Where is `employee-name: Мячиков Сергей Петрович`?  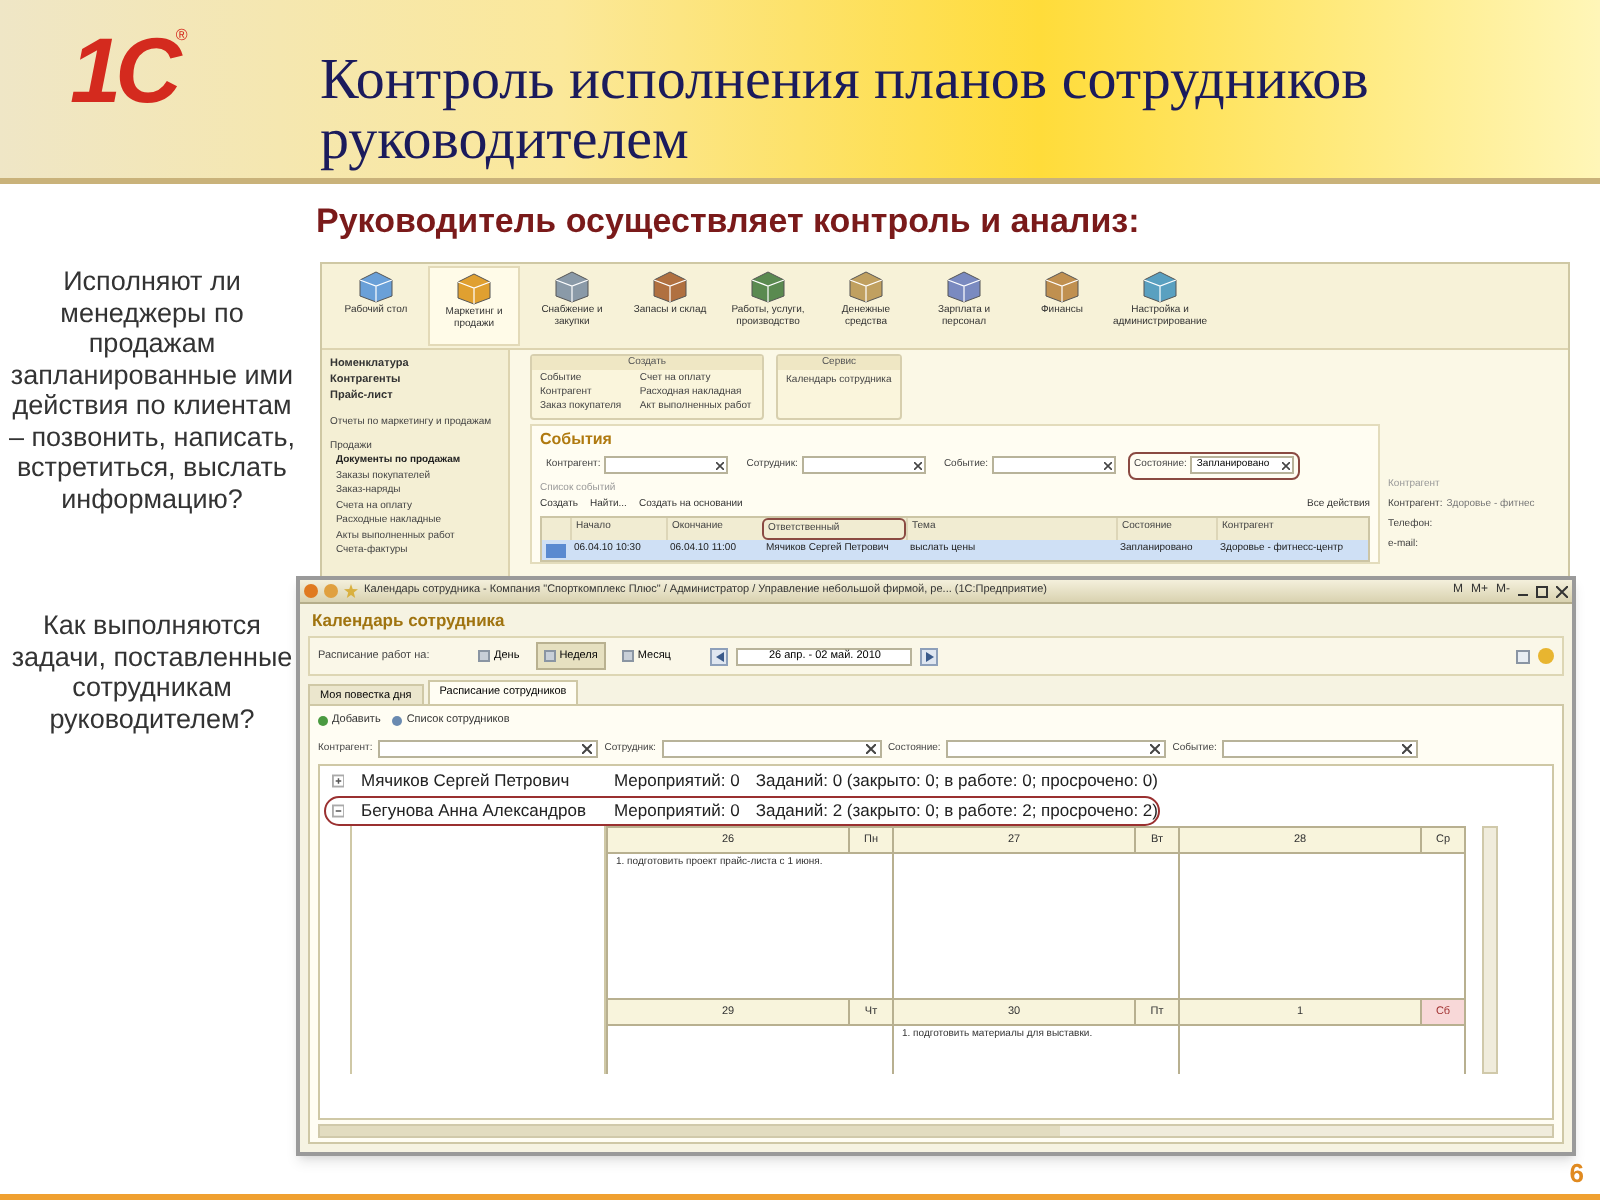 employee-name: Мячиков Сергей Петрович is located at coordinates (466, 781).